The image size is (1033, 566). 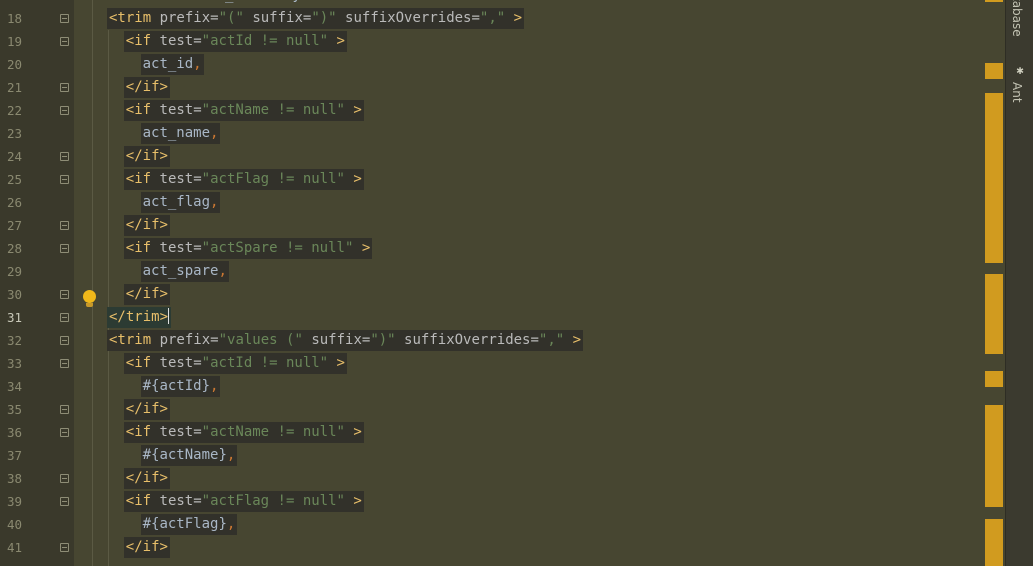 What do you see at coordinates (336, 340) in the screenshot?
I see `code-token: suffix=` at bounding box center [336, 340].